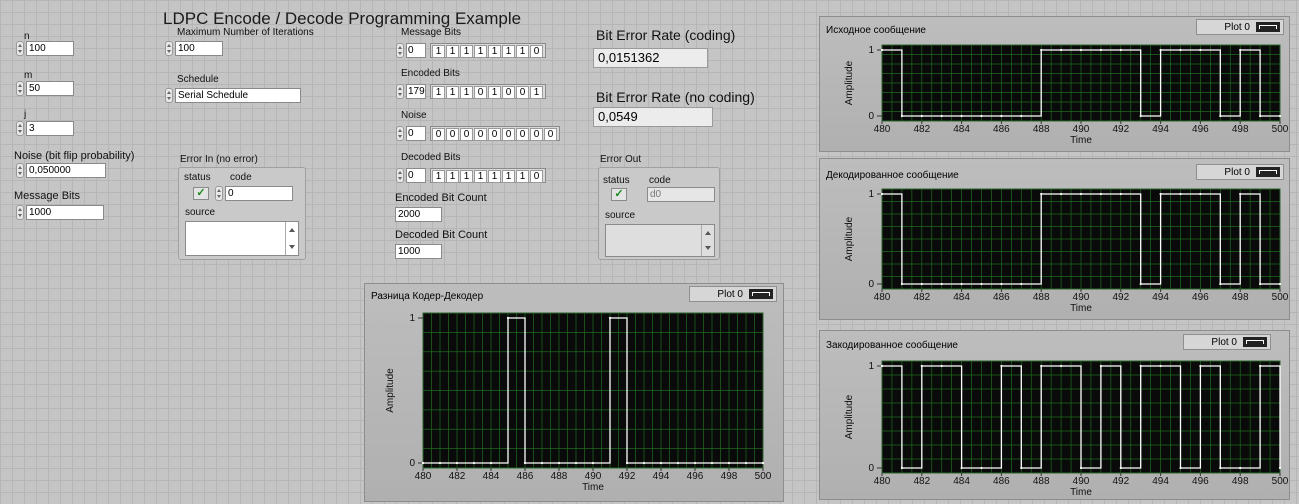  What do you see at coordinates (238, 95) in the screenshot?
I see `schedule-ring: Serial Schedule` at bounding box center [238, 95].